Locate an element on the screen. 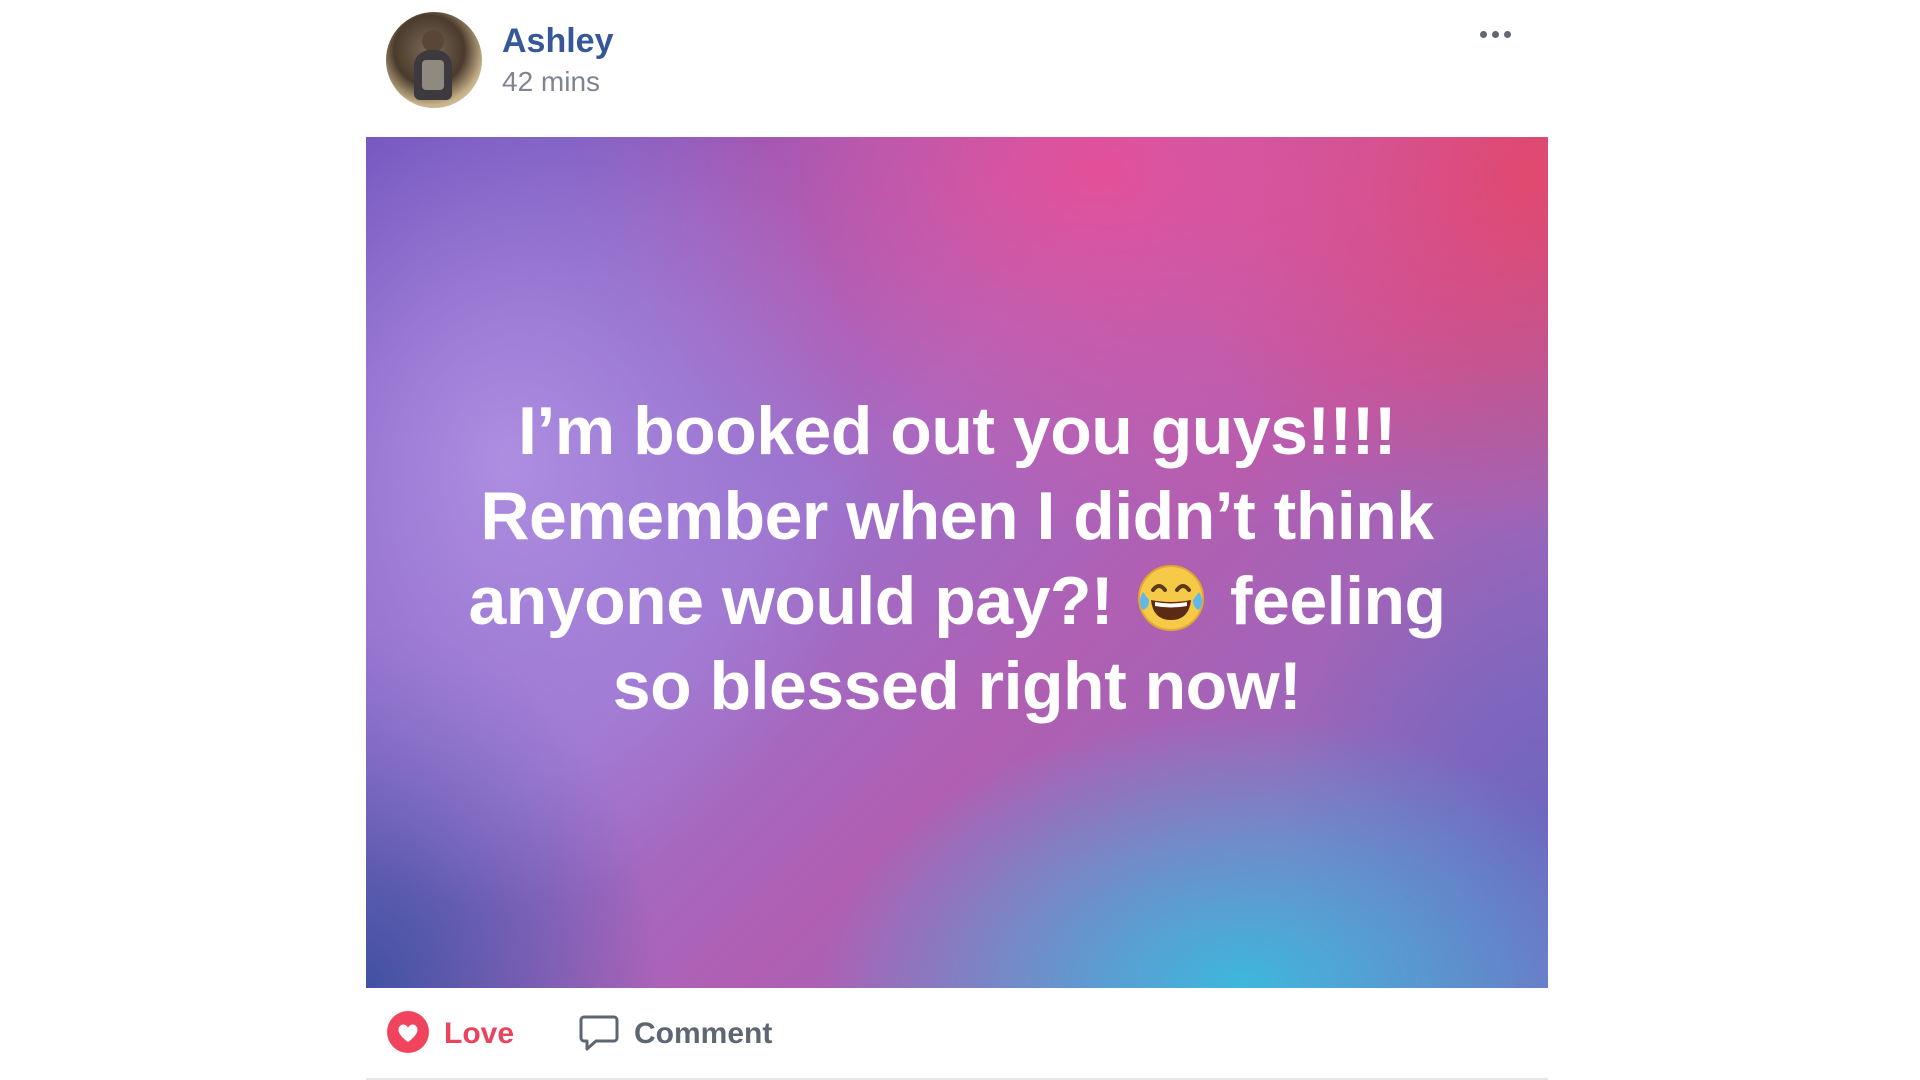 This screenshot has height=1080, width=1920. post-text-line: anyone would pay?! feeling is located at coordinates (957, 601).